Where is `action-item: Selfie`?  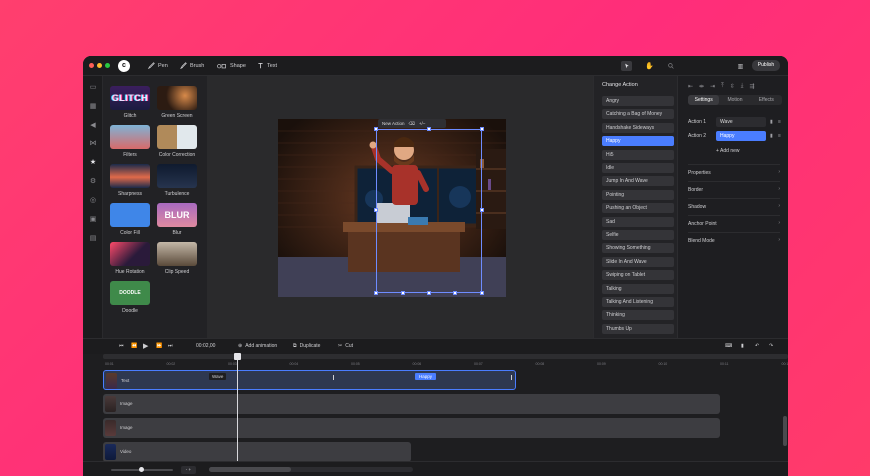
action-item: Selfie is located at coordinates (638, 235).